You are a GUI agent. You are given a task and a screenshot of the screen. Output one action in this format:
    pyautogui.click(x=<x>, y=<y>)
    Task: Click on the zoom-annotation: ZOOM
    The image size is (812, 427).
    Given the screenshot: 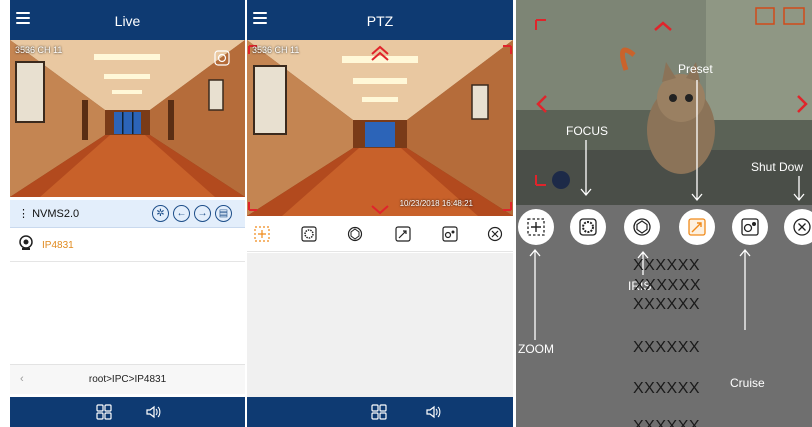 What is the action you would take?
    pyautogui.click(x=536, y=349)
    